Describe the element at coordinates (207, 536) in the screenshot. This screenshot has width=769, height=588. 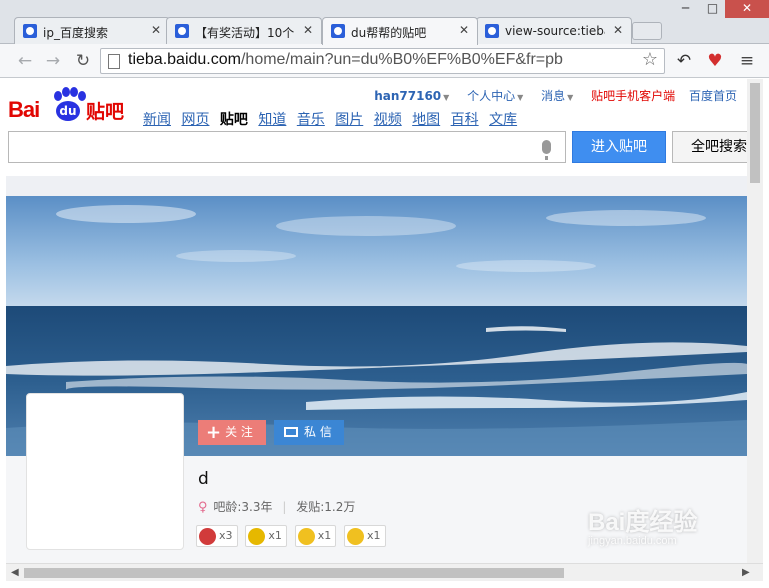
I see `avatar-badge-icon` at that location.